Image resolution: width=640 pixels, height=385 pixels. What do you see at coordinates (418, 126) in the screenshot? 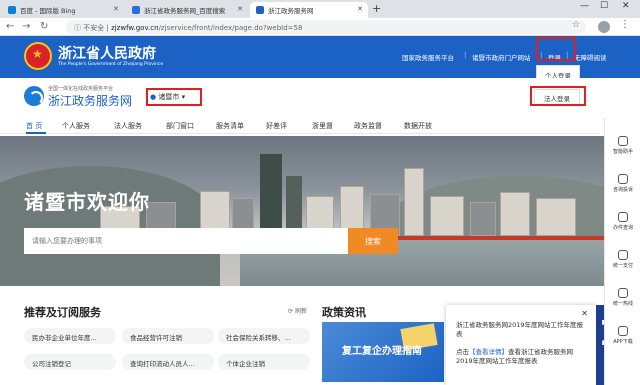
I see `nav-open-data: 数据开放` at bounding box center [418, 126].